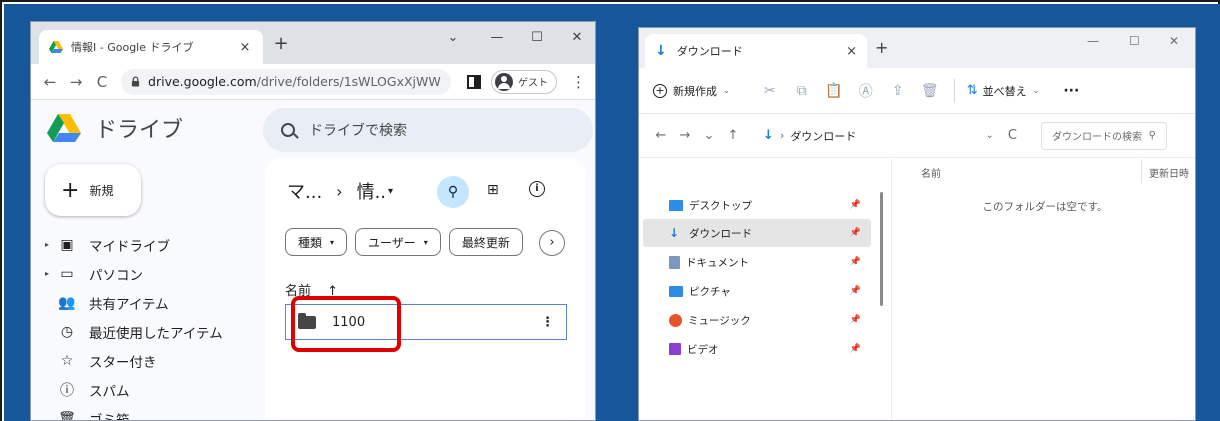 The image size is (1220, 421). What do you see at coordinates (674, 232) in the screenshot?
I see `download-icon: ↓` at bounding box center [674, 232].